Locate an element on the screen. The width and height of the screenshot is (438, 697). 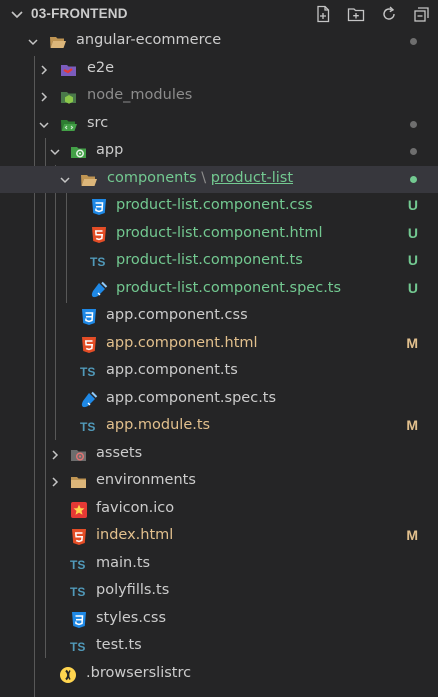
compact-folder-segment: product-list is located at coordinates (252, 178).